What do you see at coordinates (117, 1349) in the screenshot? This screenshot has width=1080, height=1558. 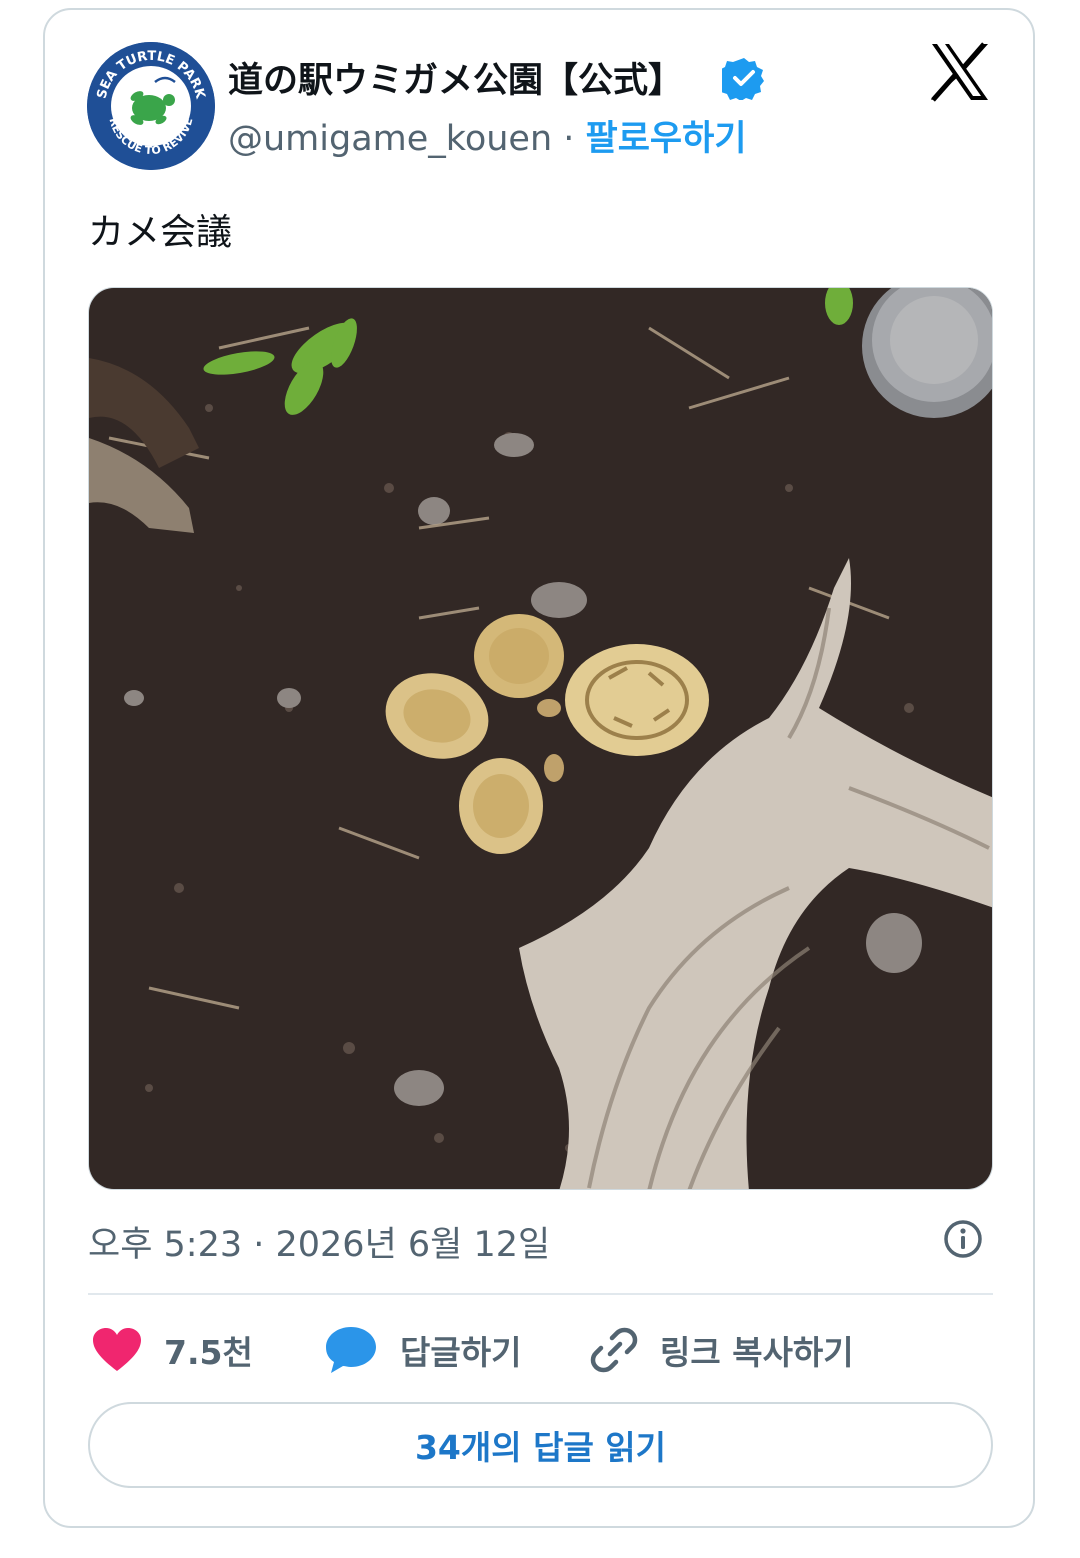 I see `heart-icon` at bounding box center [117, 1349].